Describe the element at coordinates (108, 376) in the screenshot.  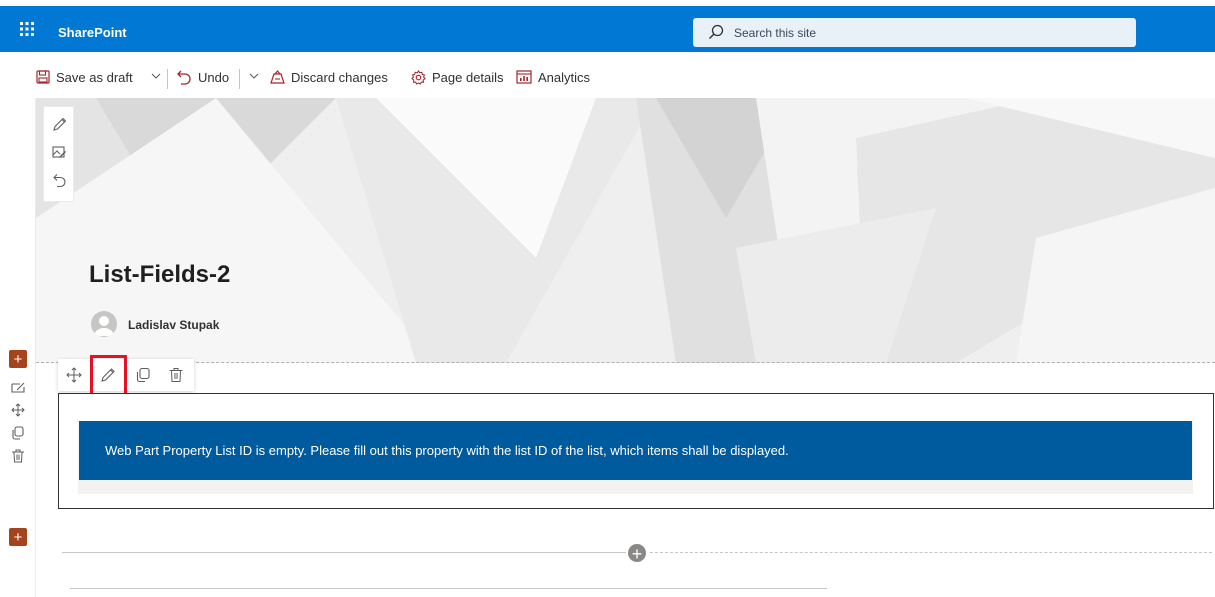
I see `edit-highlight-box` at that location.